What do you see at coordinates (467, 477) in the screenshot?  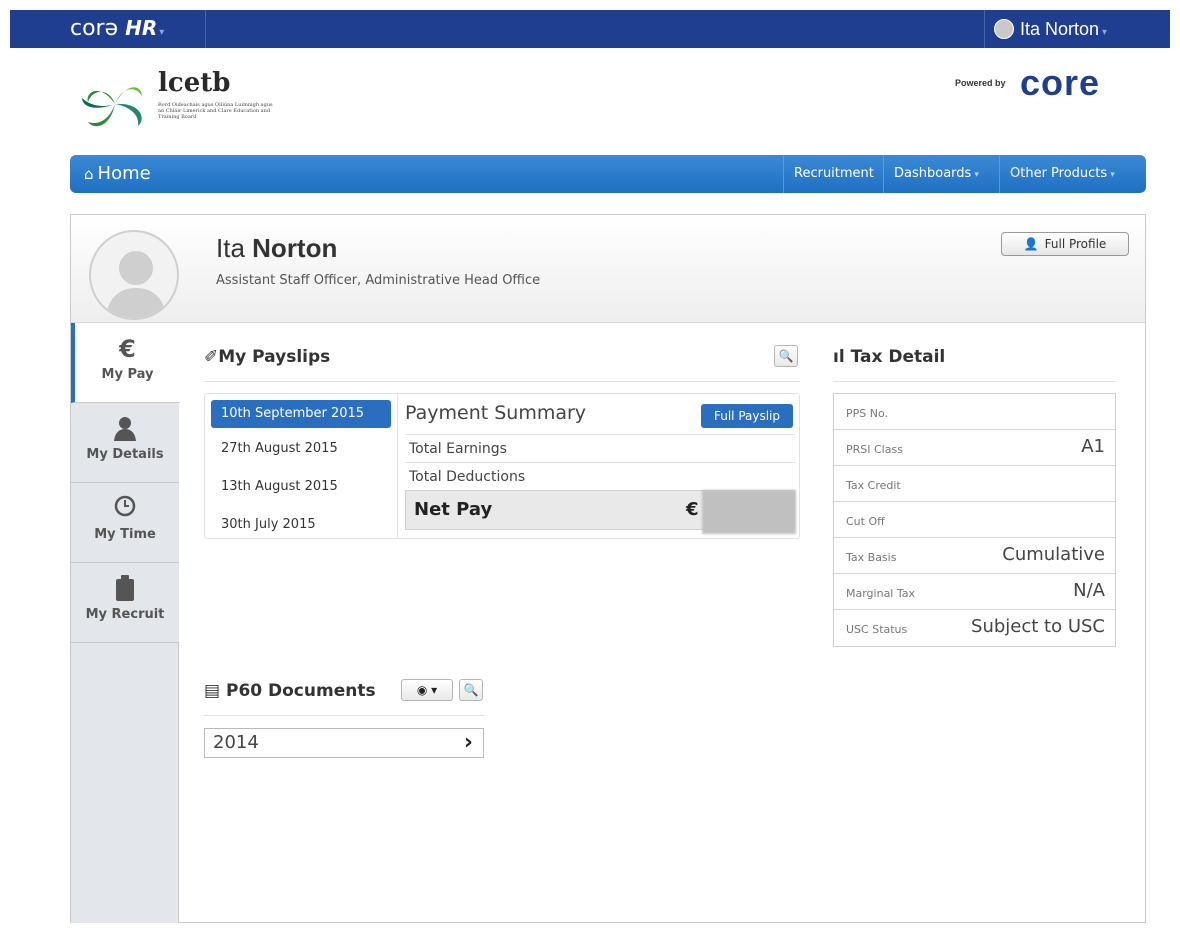 I see `total-deductions-label: Total Deductions` at bounding box center [467, 477].